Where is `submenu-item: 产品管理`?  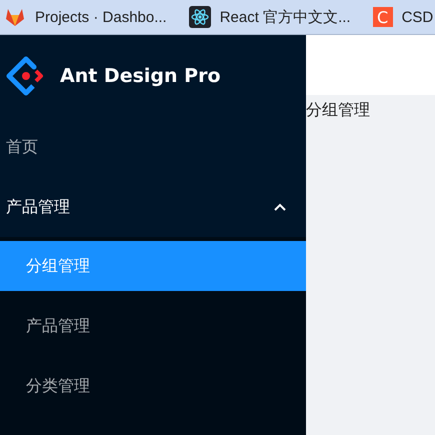
submenu-item: 产品管理 is located at coordinates (153, 326).